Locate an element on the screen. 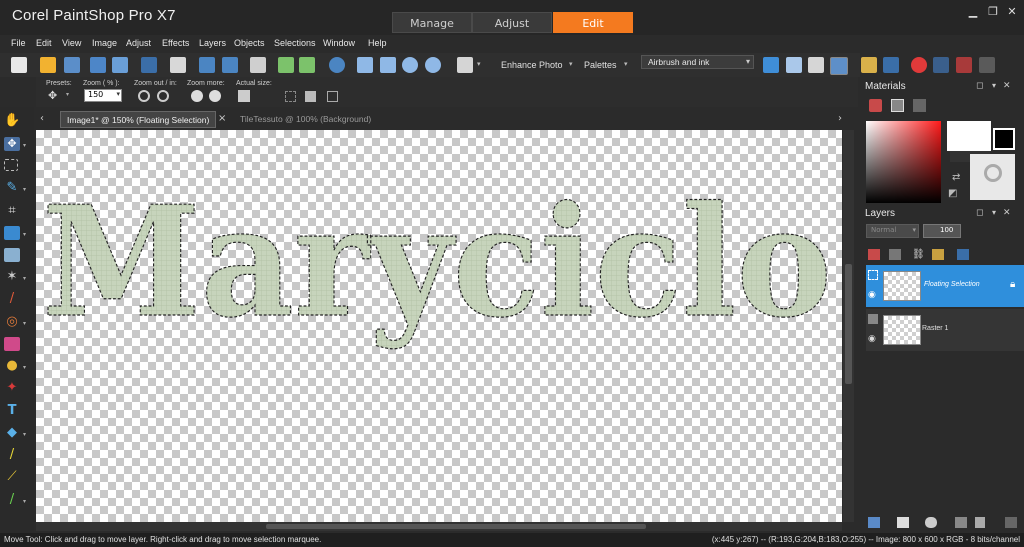  save-as-icon is located at coordinates (120, 65).